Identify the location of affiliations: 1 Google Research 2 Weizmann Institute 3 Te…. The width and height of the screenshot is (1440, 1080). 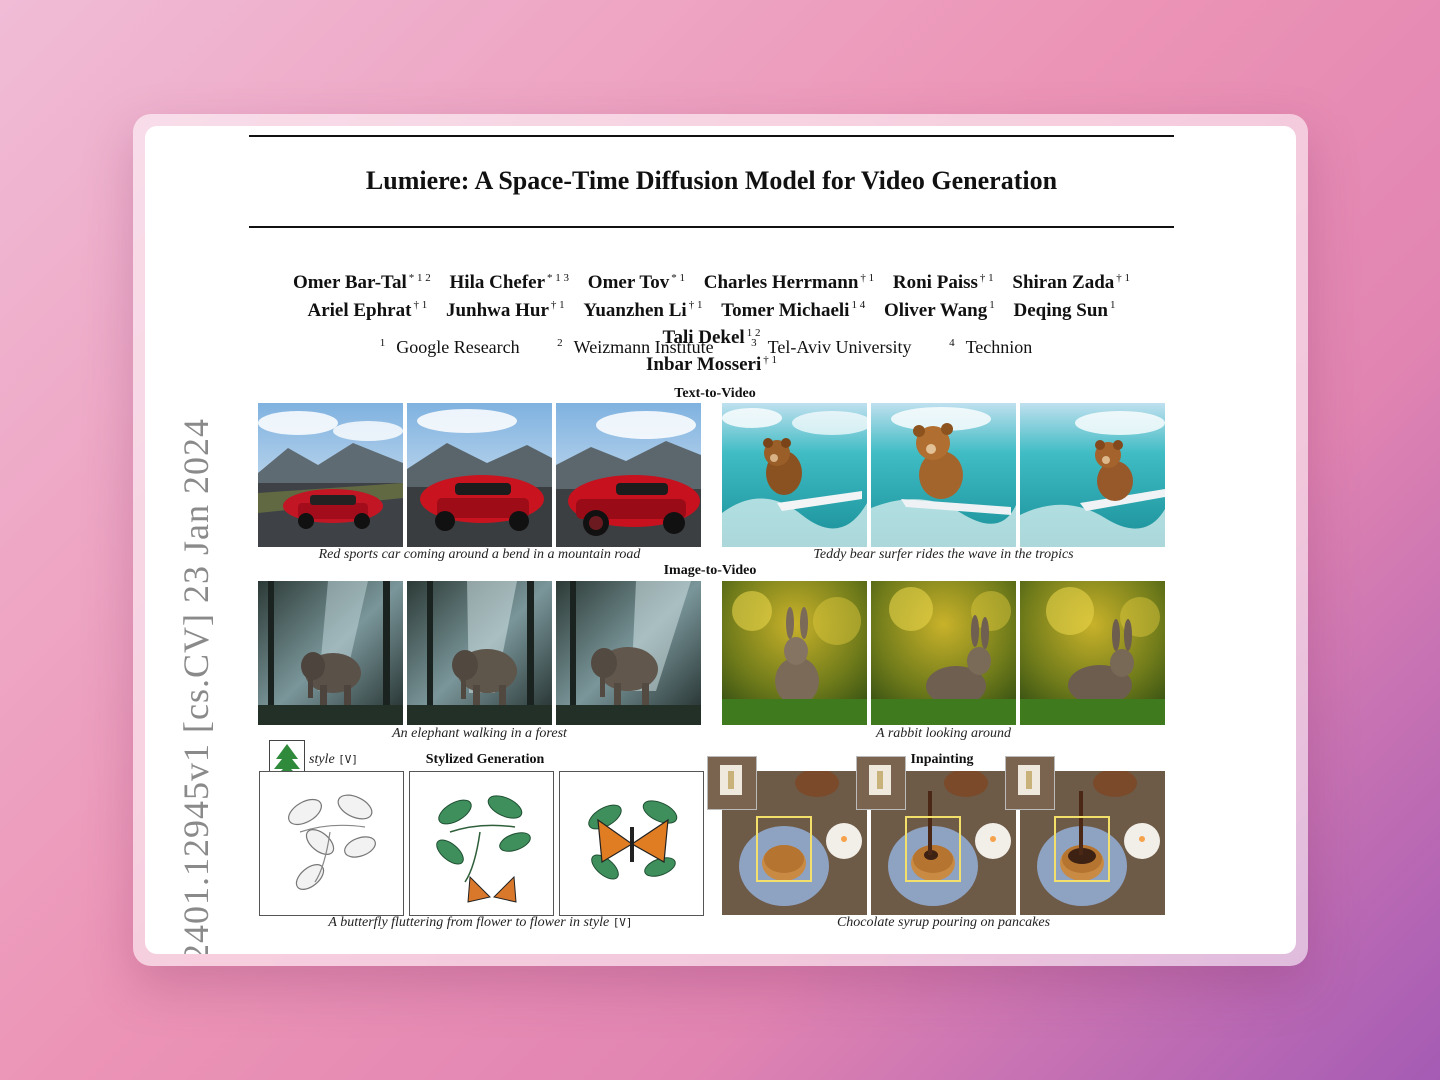
(711, 347).